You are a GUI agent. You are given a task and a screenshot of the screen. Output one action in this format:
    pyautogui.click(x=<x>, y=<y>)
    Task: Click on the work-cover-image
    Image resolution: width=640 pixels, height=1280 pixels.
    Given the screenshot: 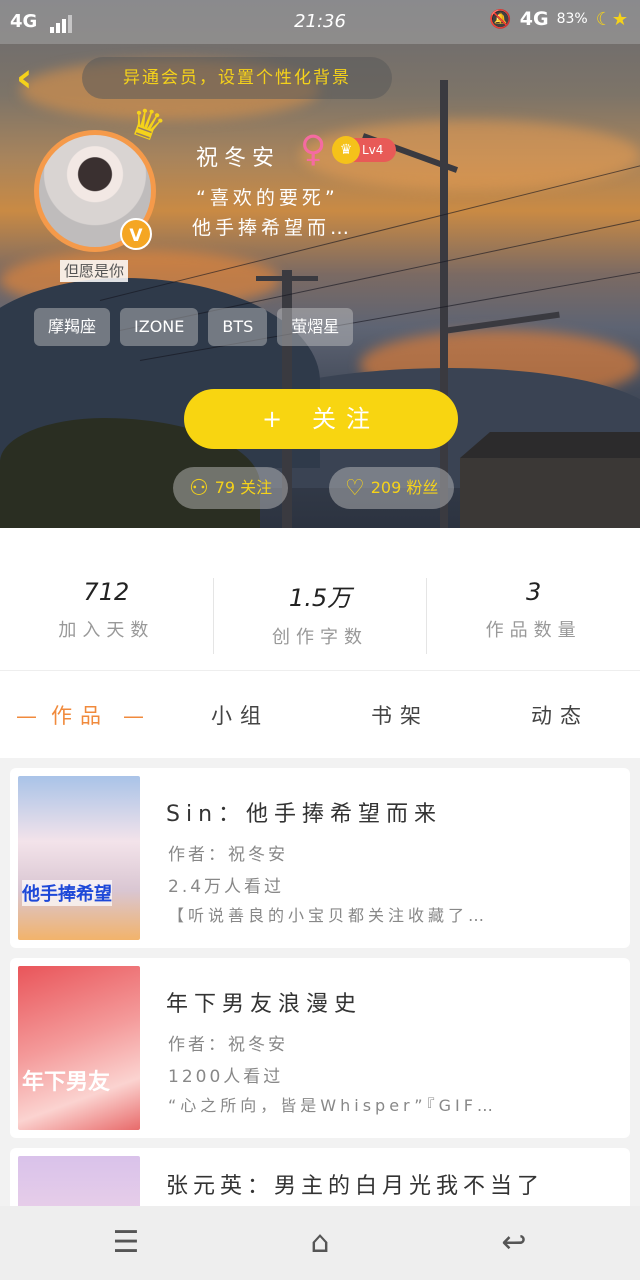 What is the action you would take?
    pyautogui.click(x=79, y=1181)
    